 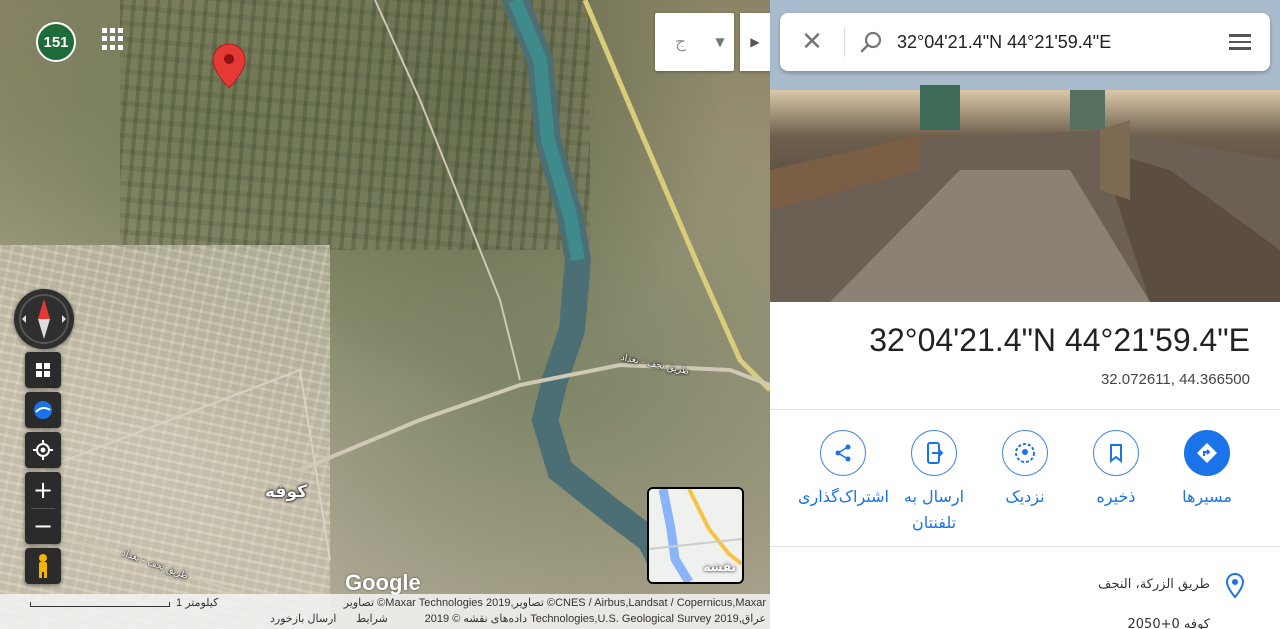 I want to click on place-title: 32°04'21.4"N 44°21'59.4"E, so click(x=1059, y=340).